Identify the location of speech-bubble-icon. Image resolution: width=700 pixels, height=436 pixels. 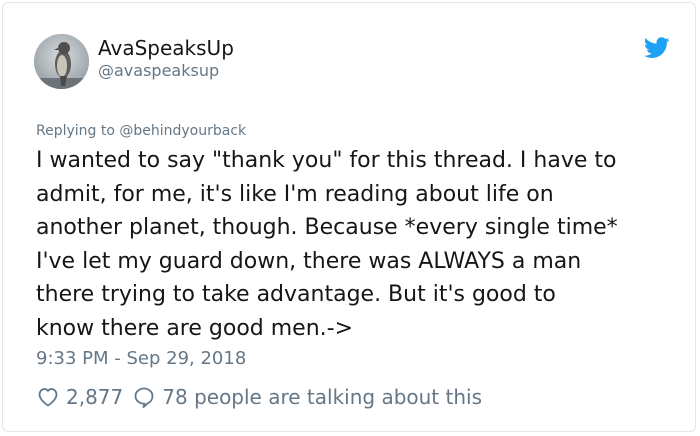
(144, 397).